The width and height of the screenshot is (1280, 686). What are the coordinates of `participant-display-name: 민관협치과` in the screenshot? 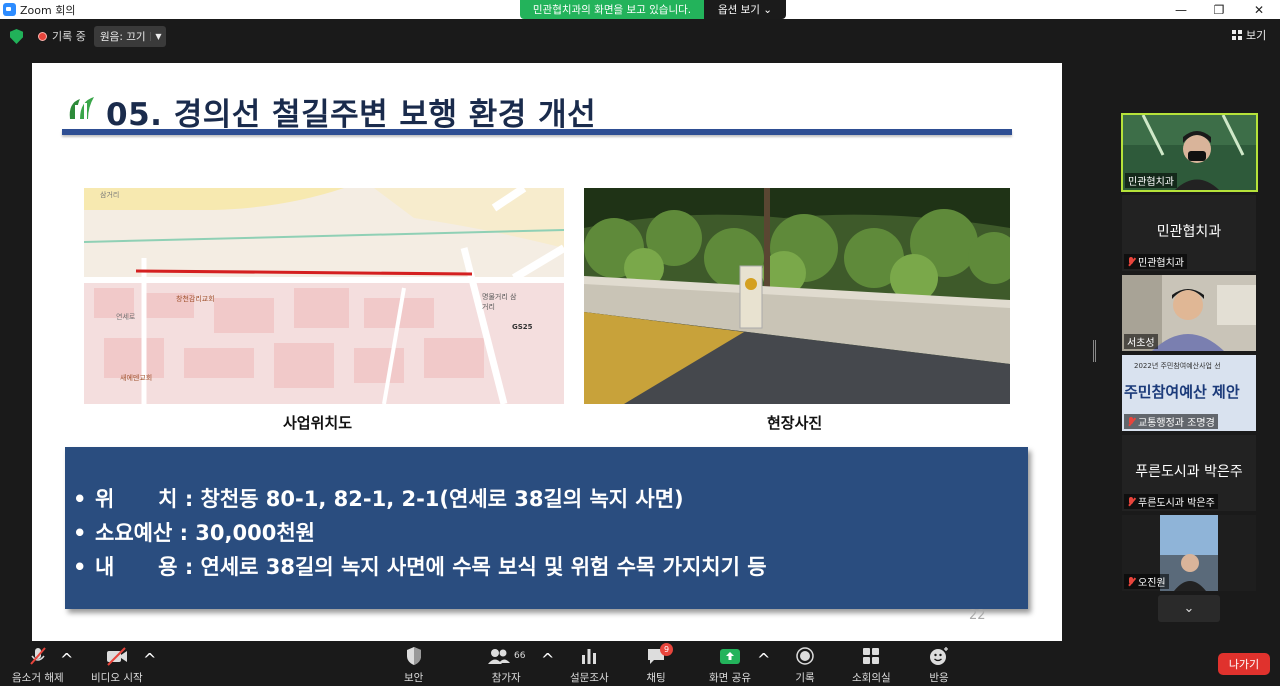 It's located at (1189, 232).